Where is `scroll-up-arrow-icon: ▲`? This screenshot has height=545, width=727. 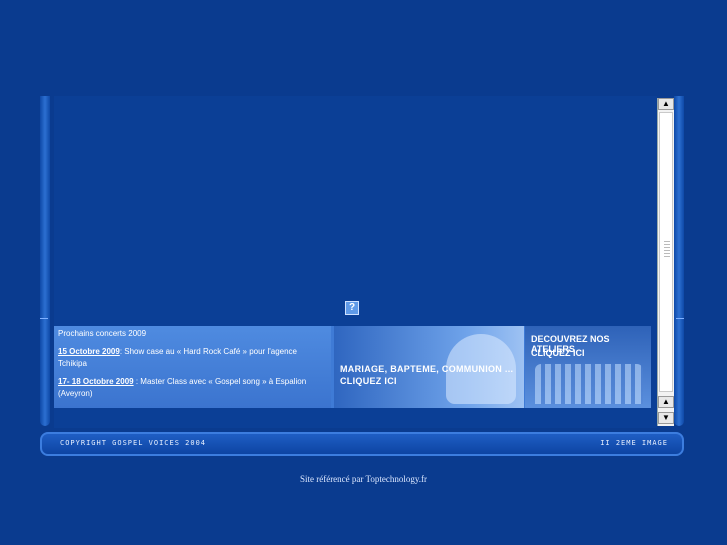 scroll-up-arrow-icon: ▲ is located at coordinates (666, 104).